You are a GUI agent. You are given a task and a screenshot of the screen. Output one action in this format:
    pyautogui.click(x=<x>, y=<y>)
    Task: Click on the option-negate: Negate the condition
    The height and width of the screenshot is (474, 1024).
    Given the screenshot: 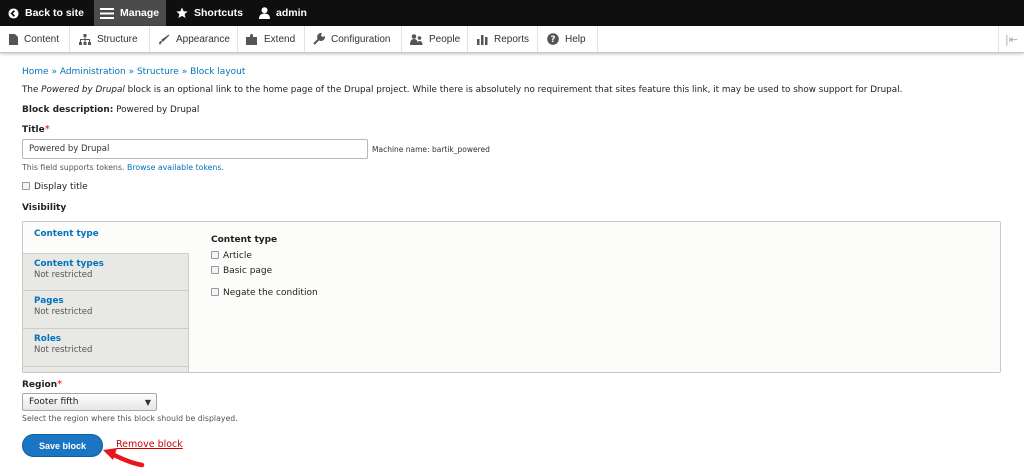 What is the action you would take?
    pyautogui.click(x=264, y=293)
    